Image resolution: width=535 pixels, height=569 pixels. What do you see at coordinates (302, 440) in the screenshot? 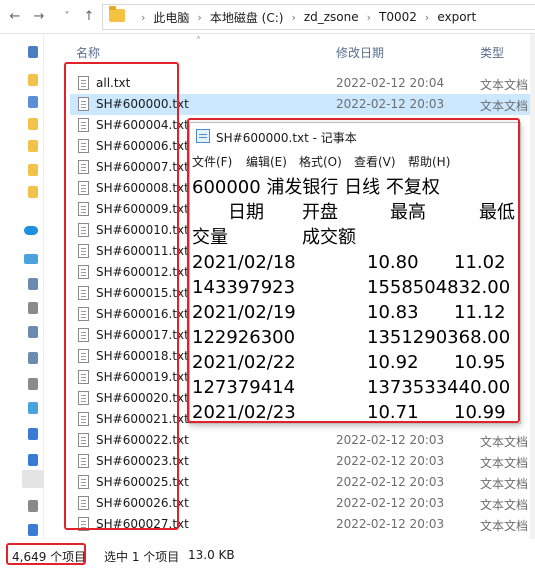
I see `file-row: SH#600022.txt 2022-02-12 20:03 文本文档` at bounding box center [302, 440].